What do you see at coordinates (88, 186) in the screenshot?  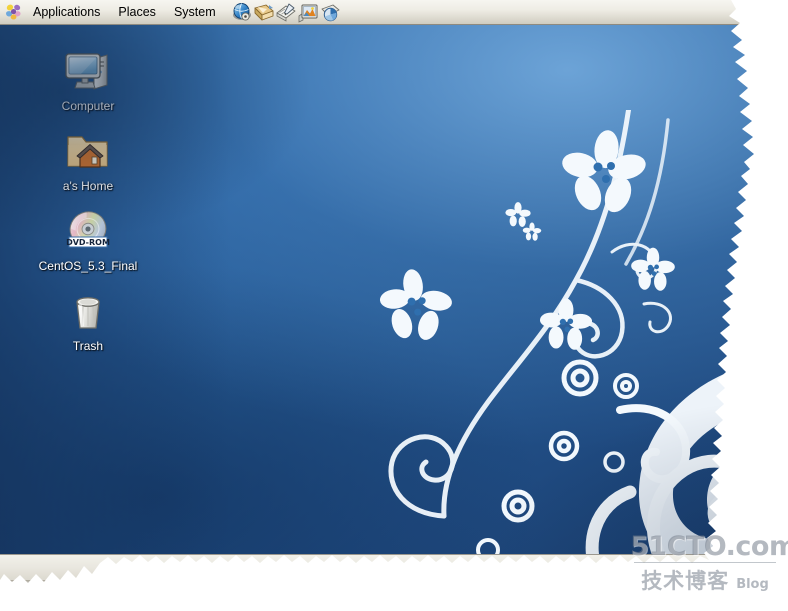 I see `desktop-icon-label: a's Home` at bounding box center [88, 186].